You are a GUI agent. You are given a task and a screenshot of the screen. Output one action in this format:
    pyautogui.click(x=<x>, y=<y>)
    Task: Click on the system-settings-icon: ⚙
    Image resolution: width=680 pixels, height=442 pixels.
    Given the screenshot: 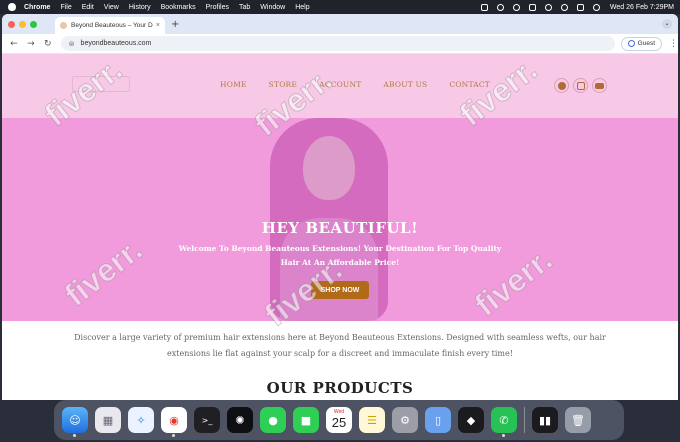 What is the action you would take?
    pyautogui.click(x=405, y=420)
    